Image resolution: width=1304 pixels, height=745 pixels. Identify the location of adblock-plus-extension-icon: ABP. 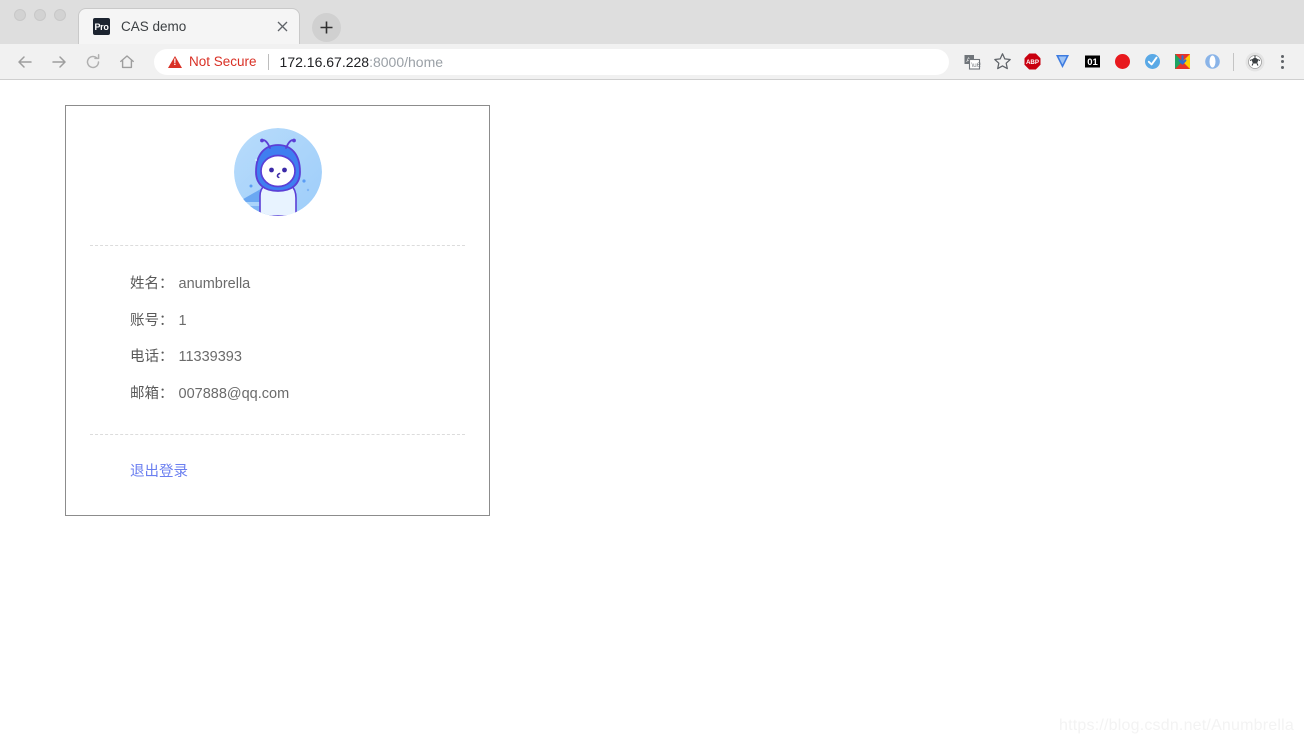
(1032, 62).